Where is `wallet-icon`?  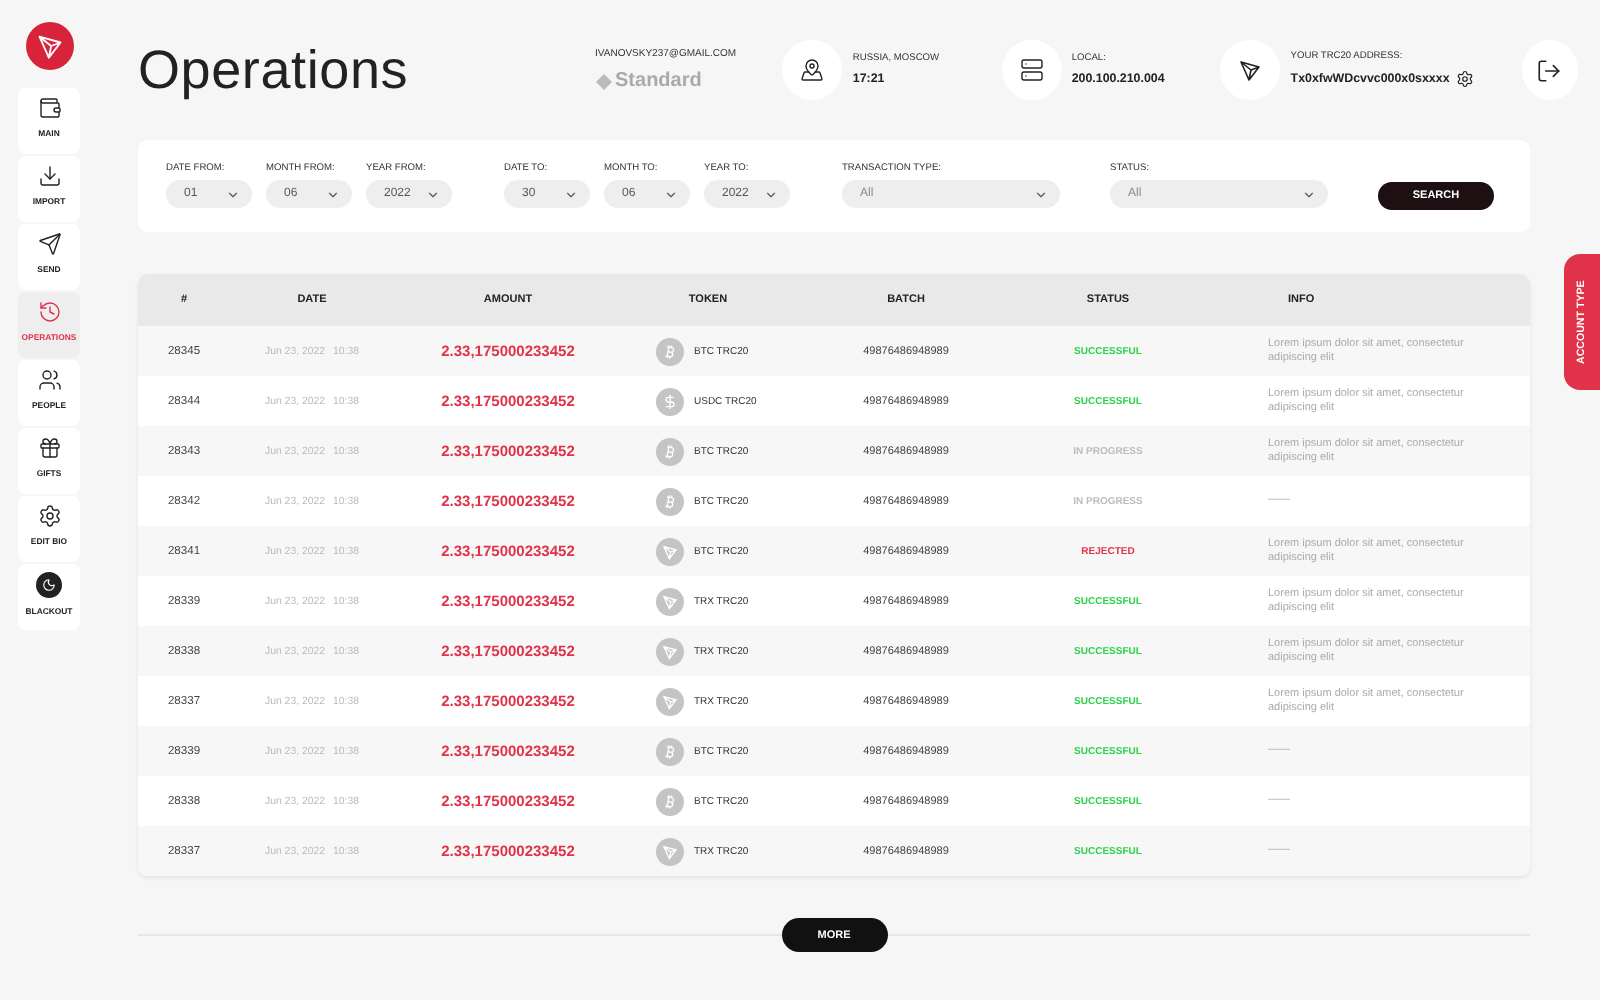
wallet-icon is located at coordinates (49, 108).